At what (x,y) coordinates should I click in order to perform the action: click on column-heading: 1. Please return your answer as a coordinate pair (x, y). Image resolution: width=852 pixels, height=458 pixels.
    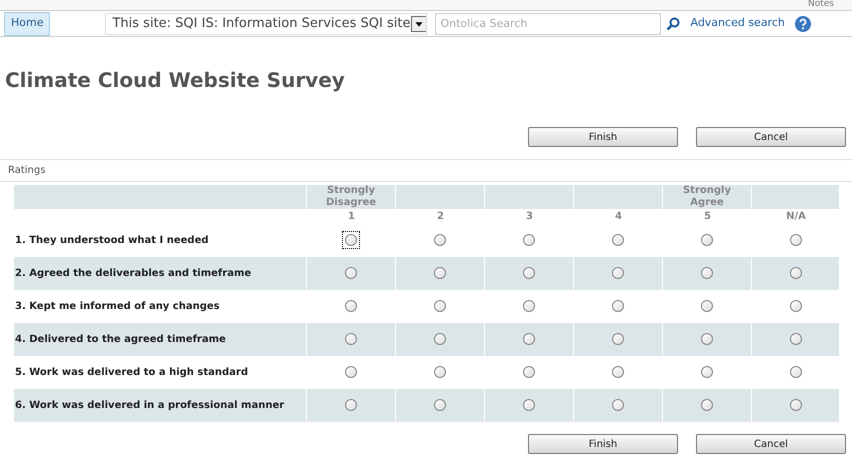
    Looking at the image, I should click on (351, 216).